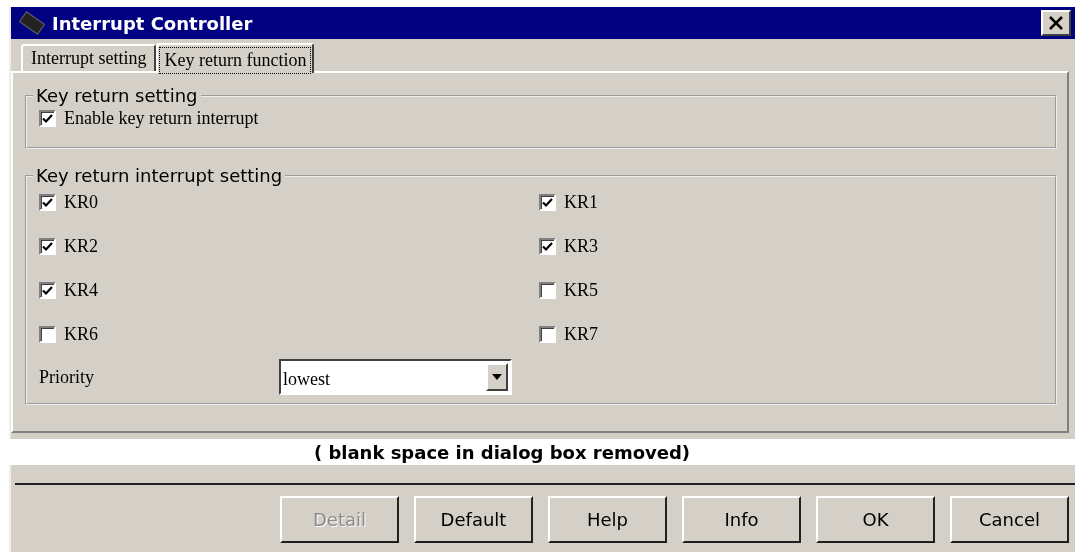 The width and height of the screenshot is (1075, 552). Describe the element at coordinates (159, 175) in the screenshot. I see `group-title: Key return interrupt setting` at that location.